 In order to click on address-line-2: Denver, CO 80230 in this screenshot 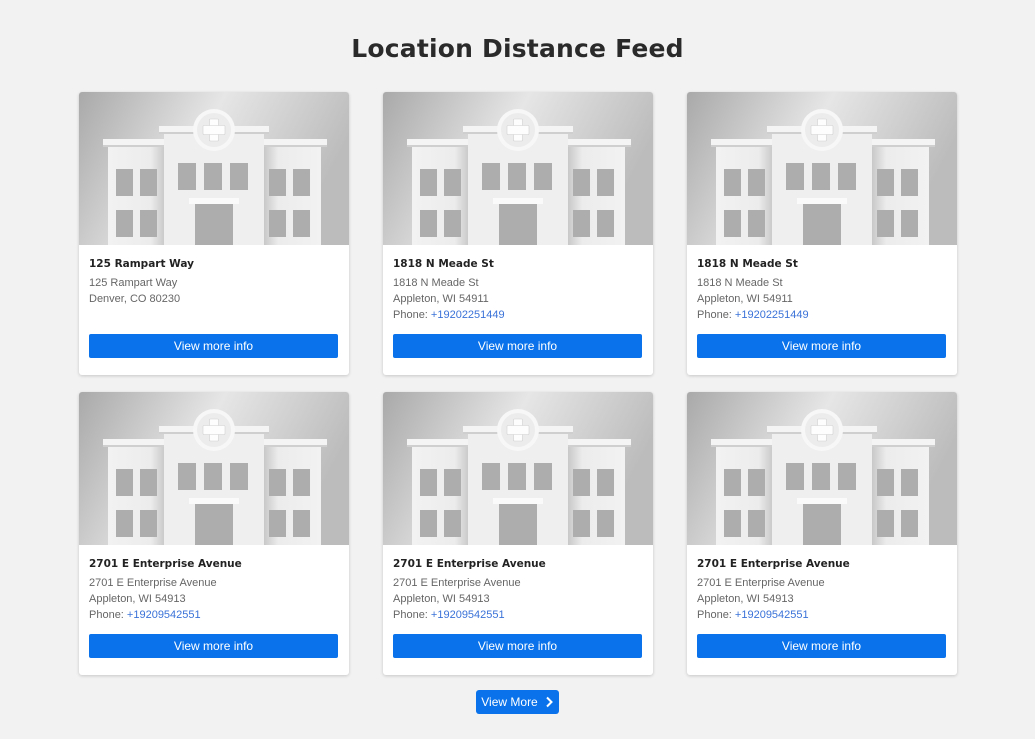, I will do `click(135, 299)`.